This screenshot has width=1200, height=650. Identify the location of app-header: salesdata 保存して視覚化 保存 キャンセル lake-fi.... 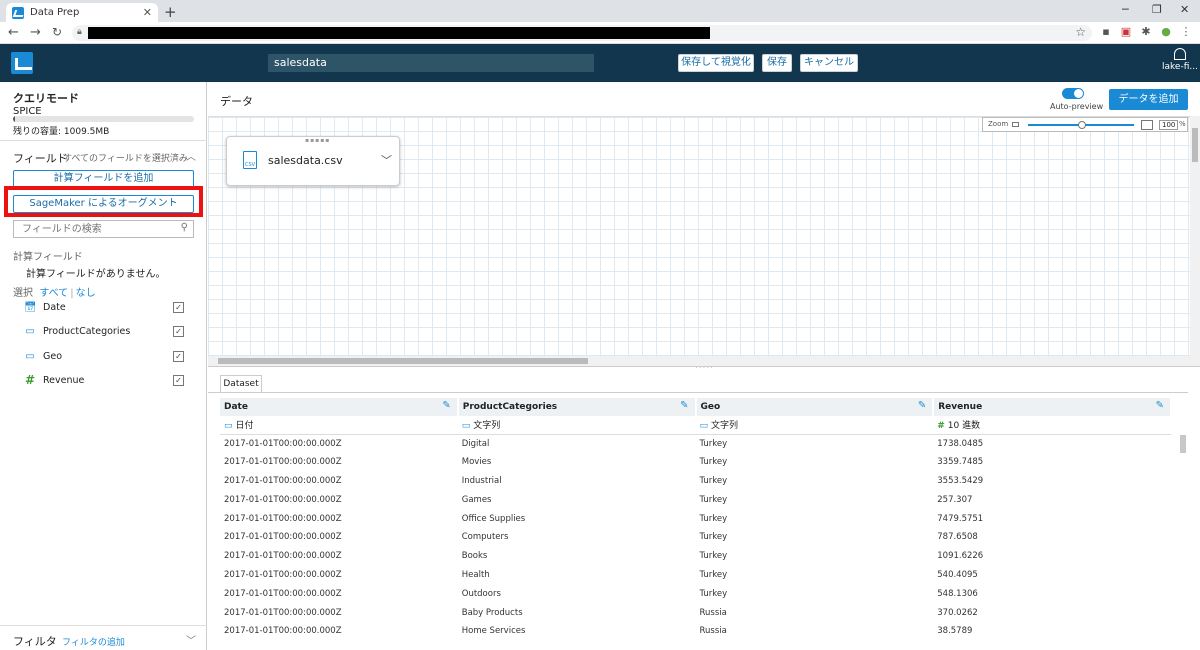
(600, 63).